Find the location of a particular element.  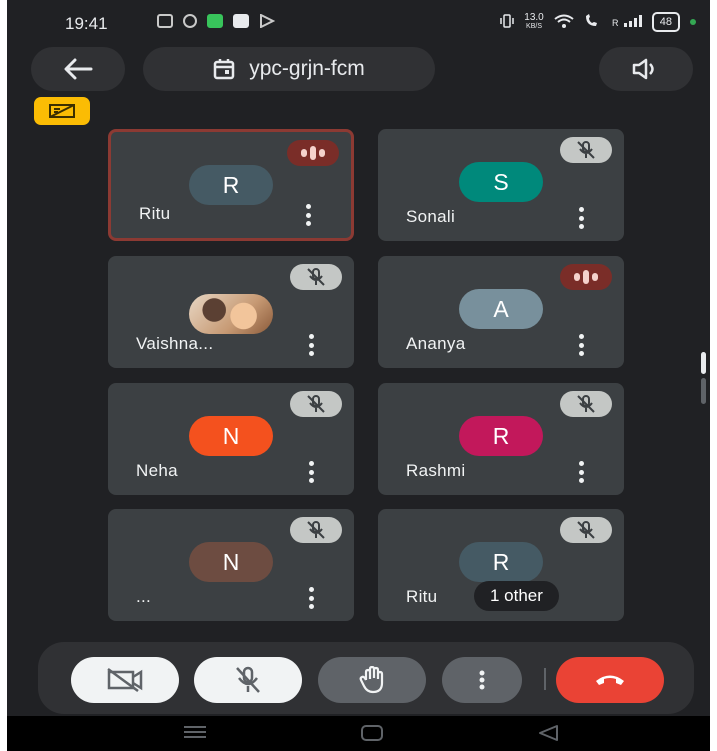

participant-tile: N Neha is located at coordinates (231, 439).